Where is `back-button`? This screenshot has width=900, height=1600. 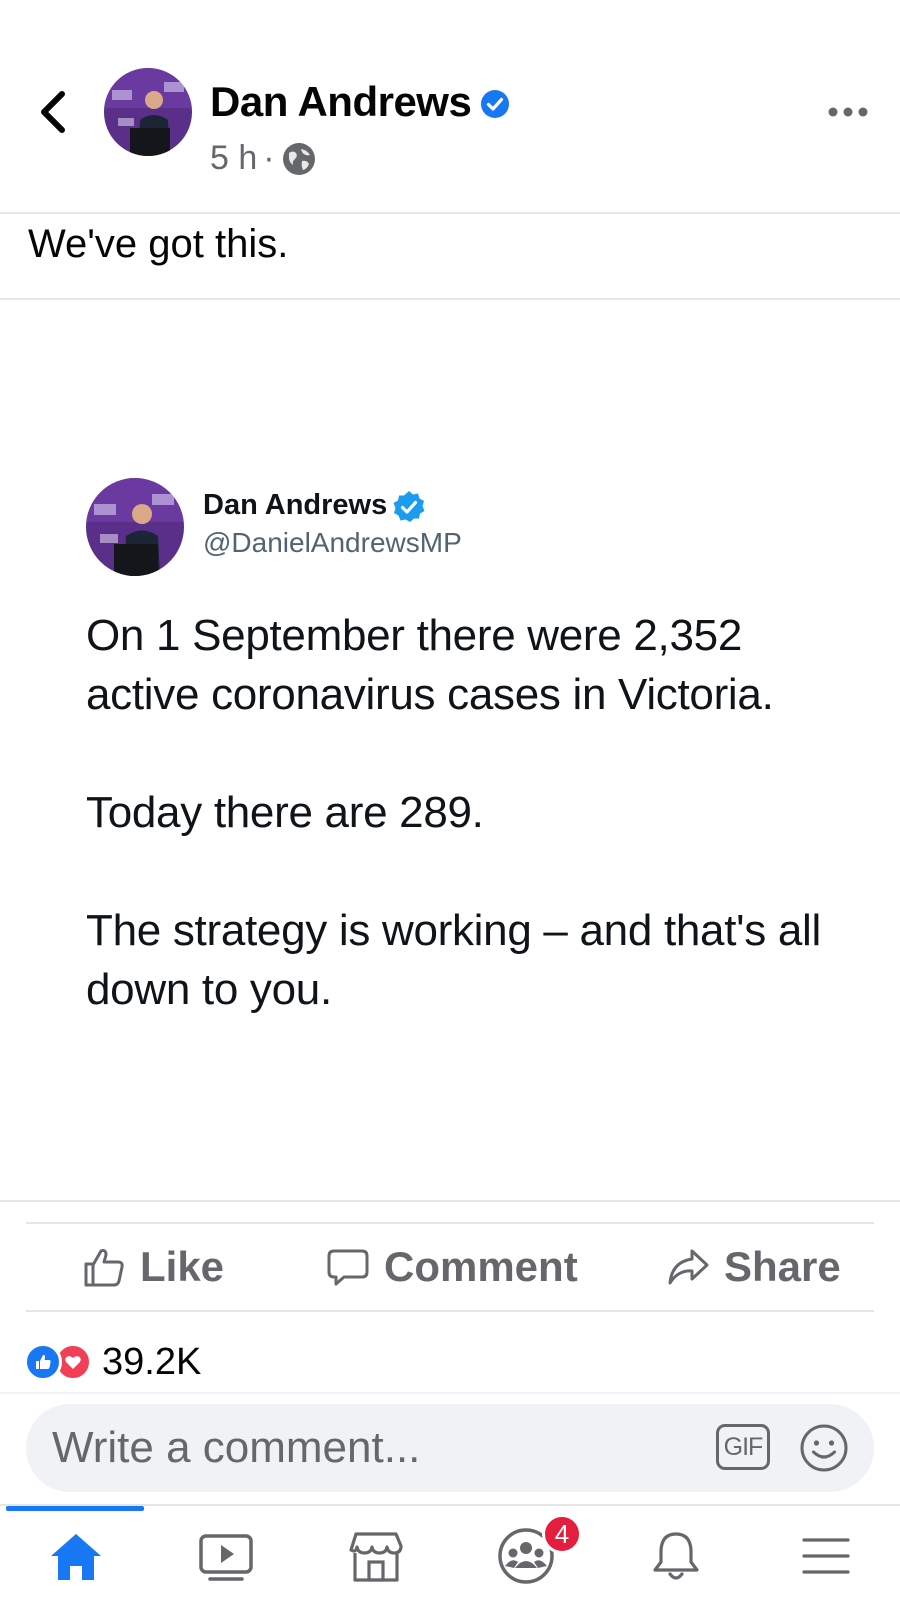
back-button is located at coordinates (54, 112).